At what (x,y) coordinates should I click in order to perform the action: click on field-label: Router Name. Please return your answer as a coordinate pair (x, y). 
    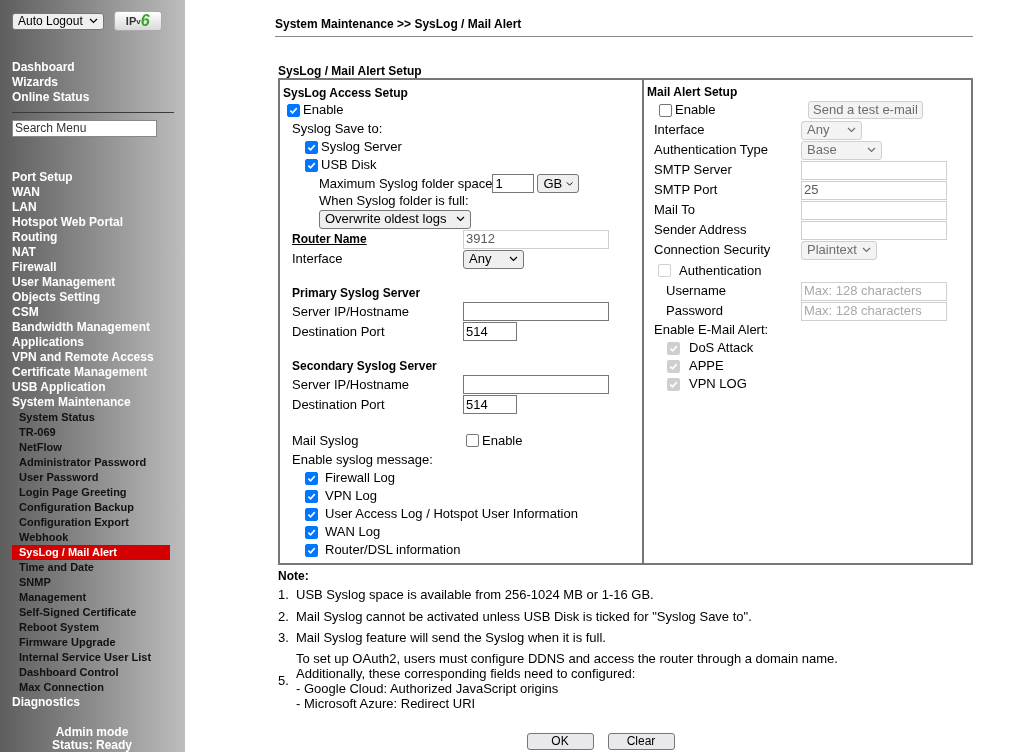
    Looking at the image, I should click on (330, 239).